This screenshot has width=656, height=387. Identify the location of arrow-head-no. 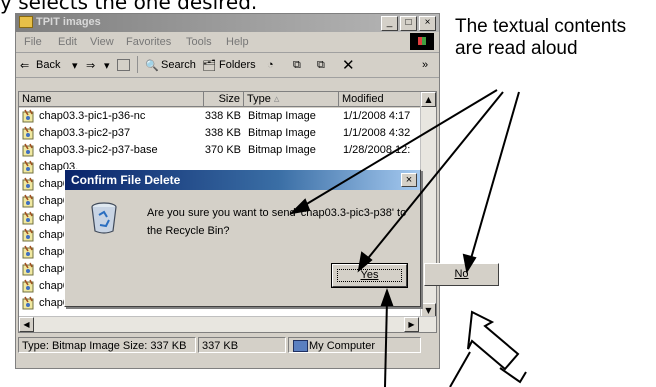
(469, 263).